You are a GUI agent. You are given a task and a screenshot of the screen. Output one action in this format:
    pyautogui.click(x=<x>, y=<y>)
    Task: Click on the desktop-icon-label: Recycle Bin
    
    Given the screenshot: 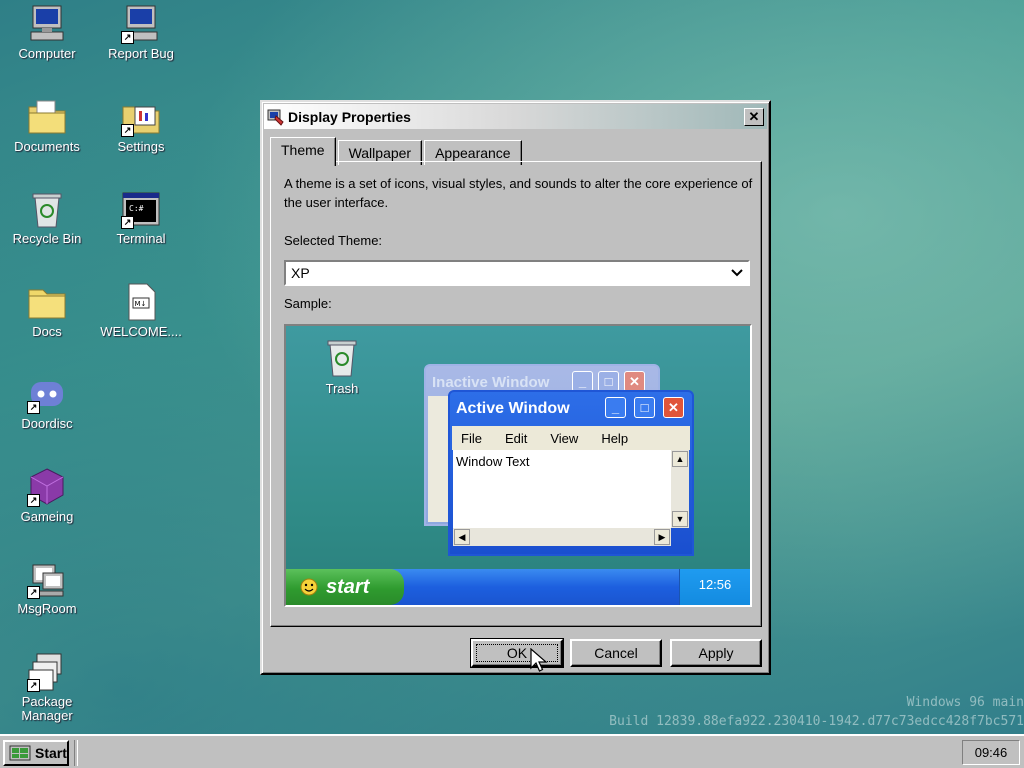 What is the action you would take?
    pyautogui.click(x=47, y=238)
    